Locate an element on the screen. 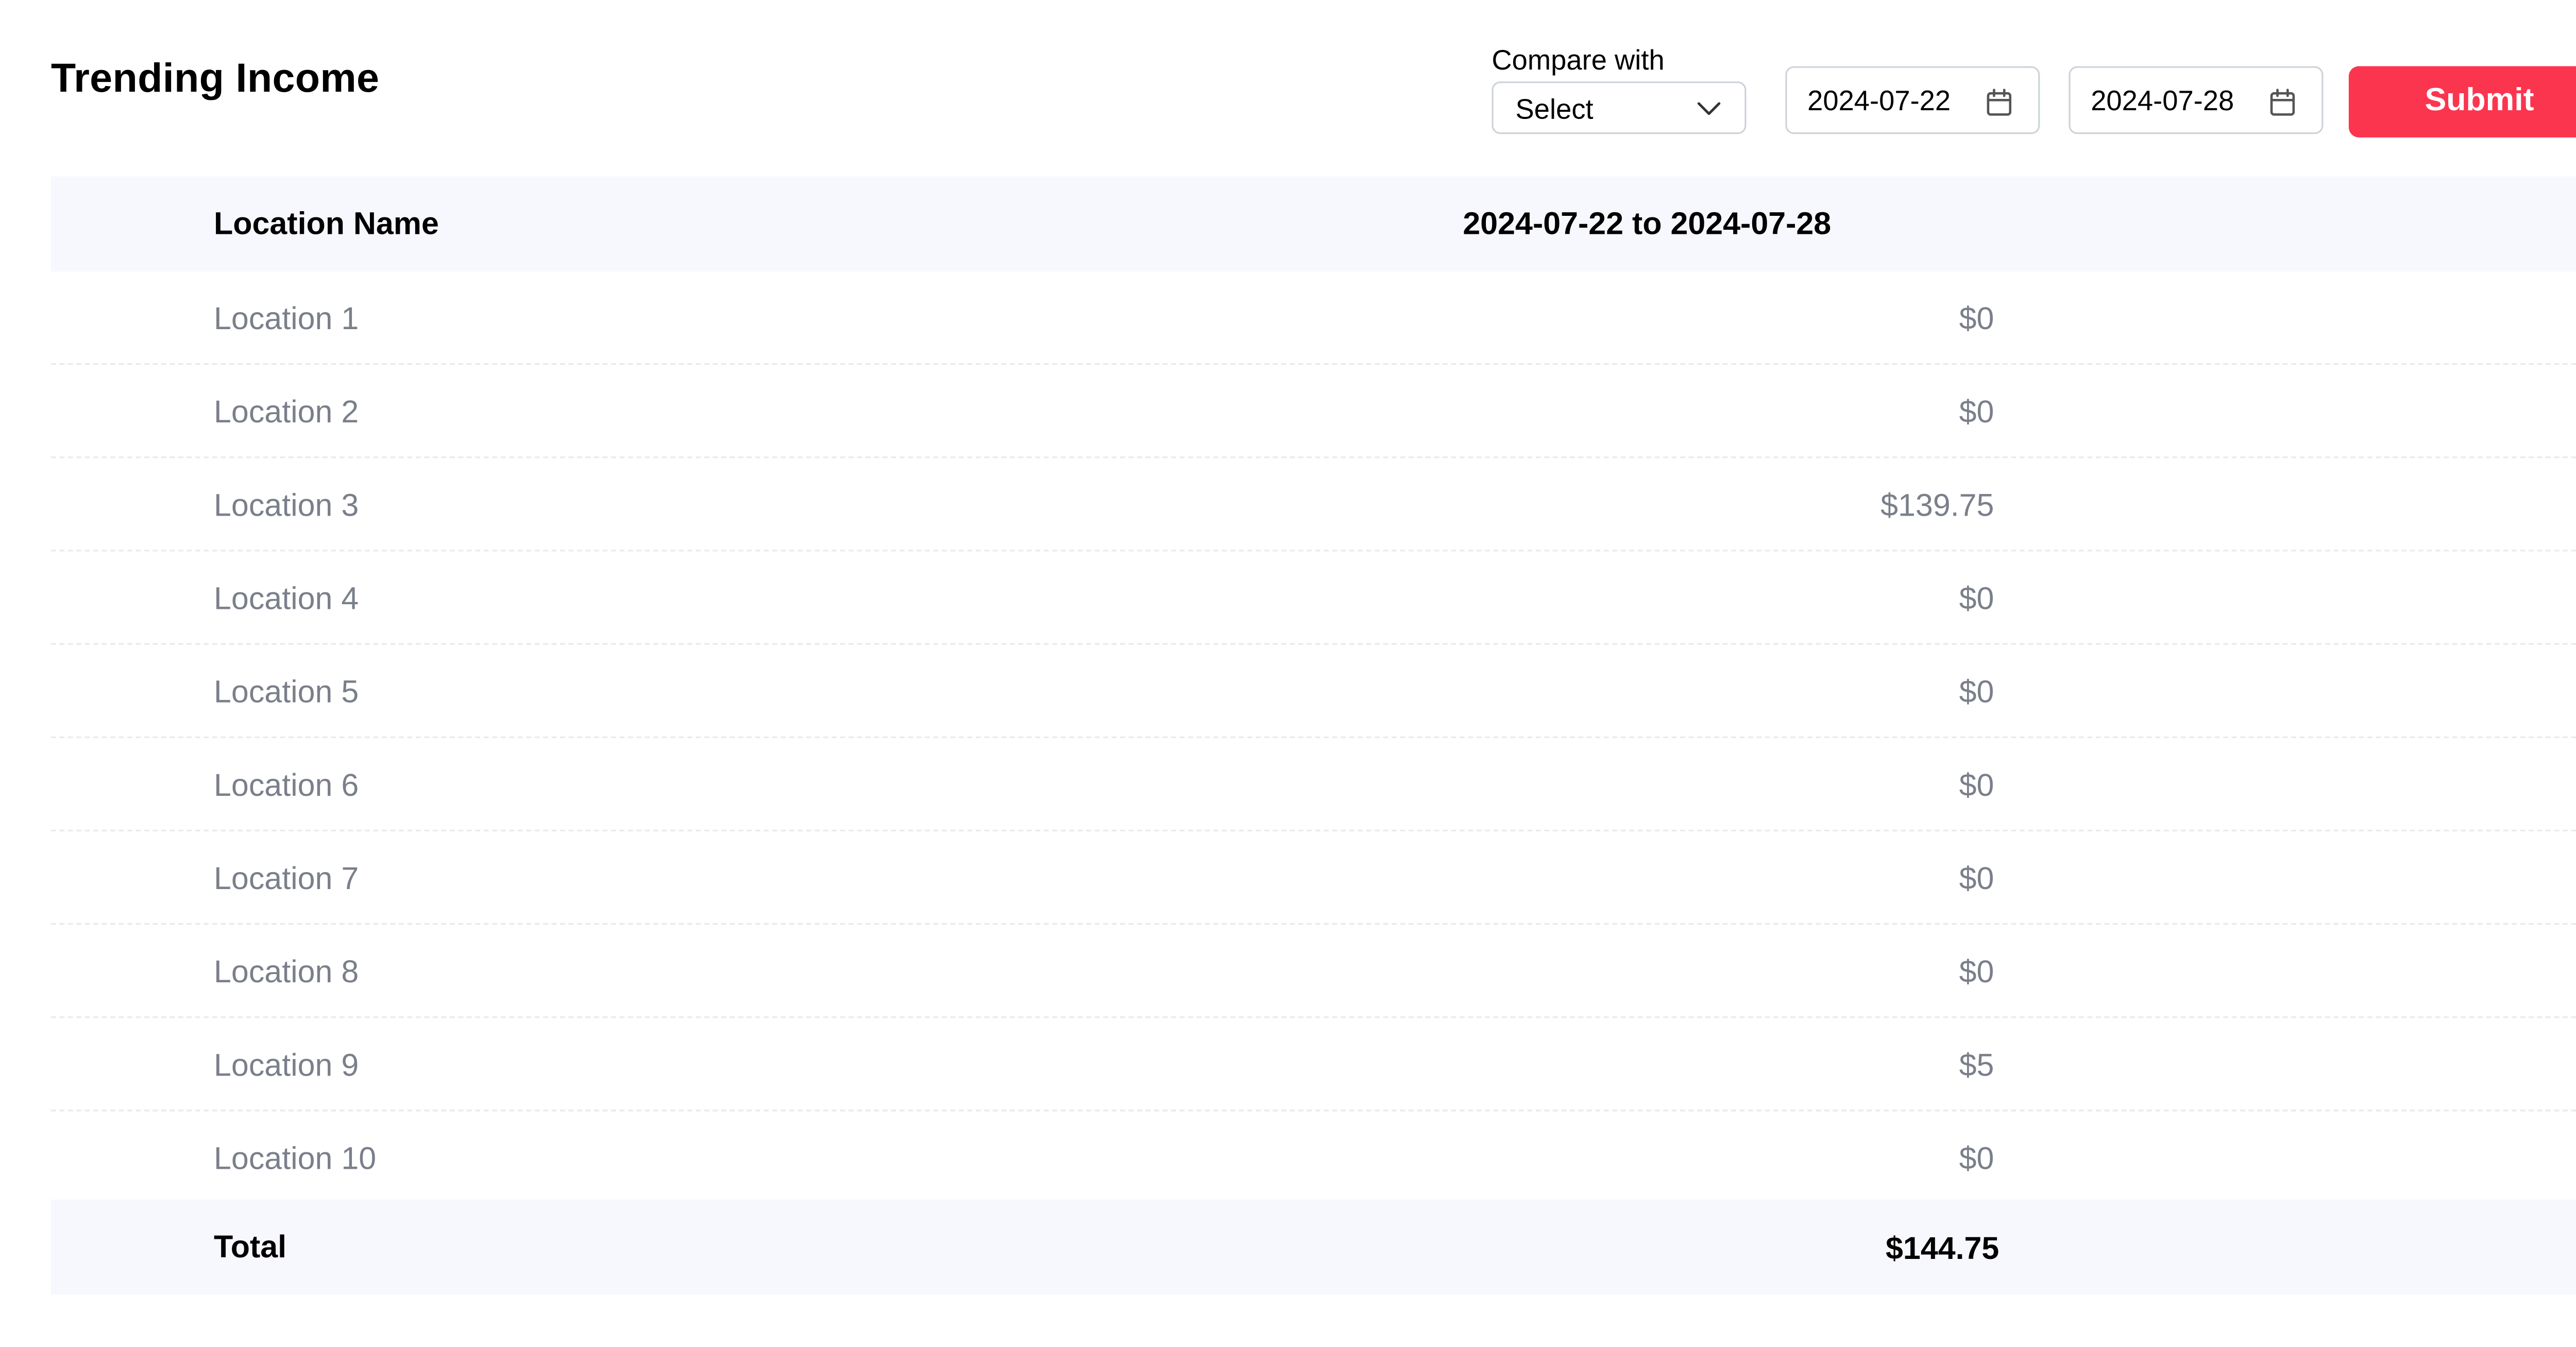 This screenshot has width=2576, height=1347. location-name-cell: Location 5 is located at coordinates (286, 691).